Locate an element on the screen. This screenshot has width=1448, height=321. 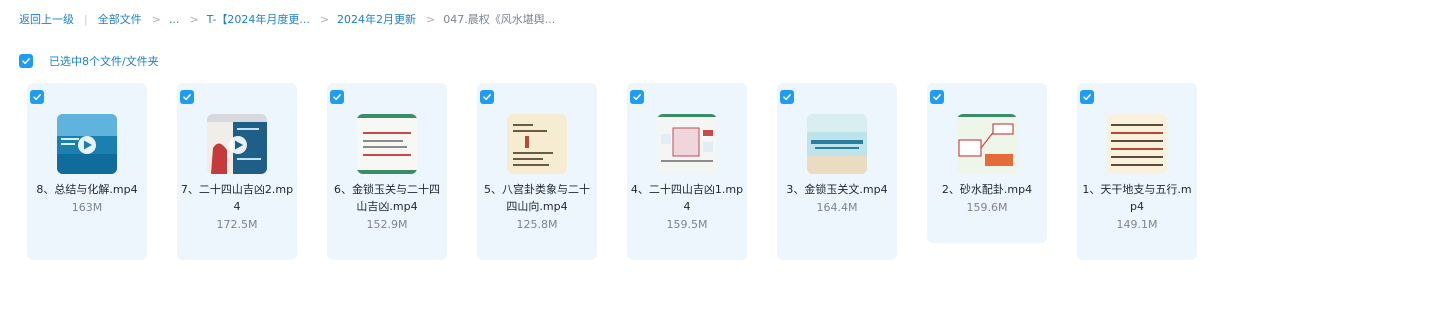
file-card: 1、天干地支与五行.mp4 149.1M is located at coordinates (1137, 171).